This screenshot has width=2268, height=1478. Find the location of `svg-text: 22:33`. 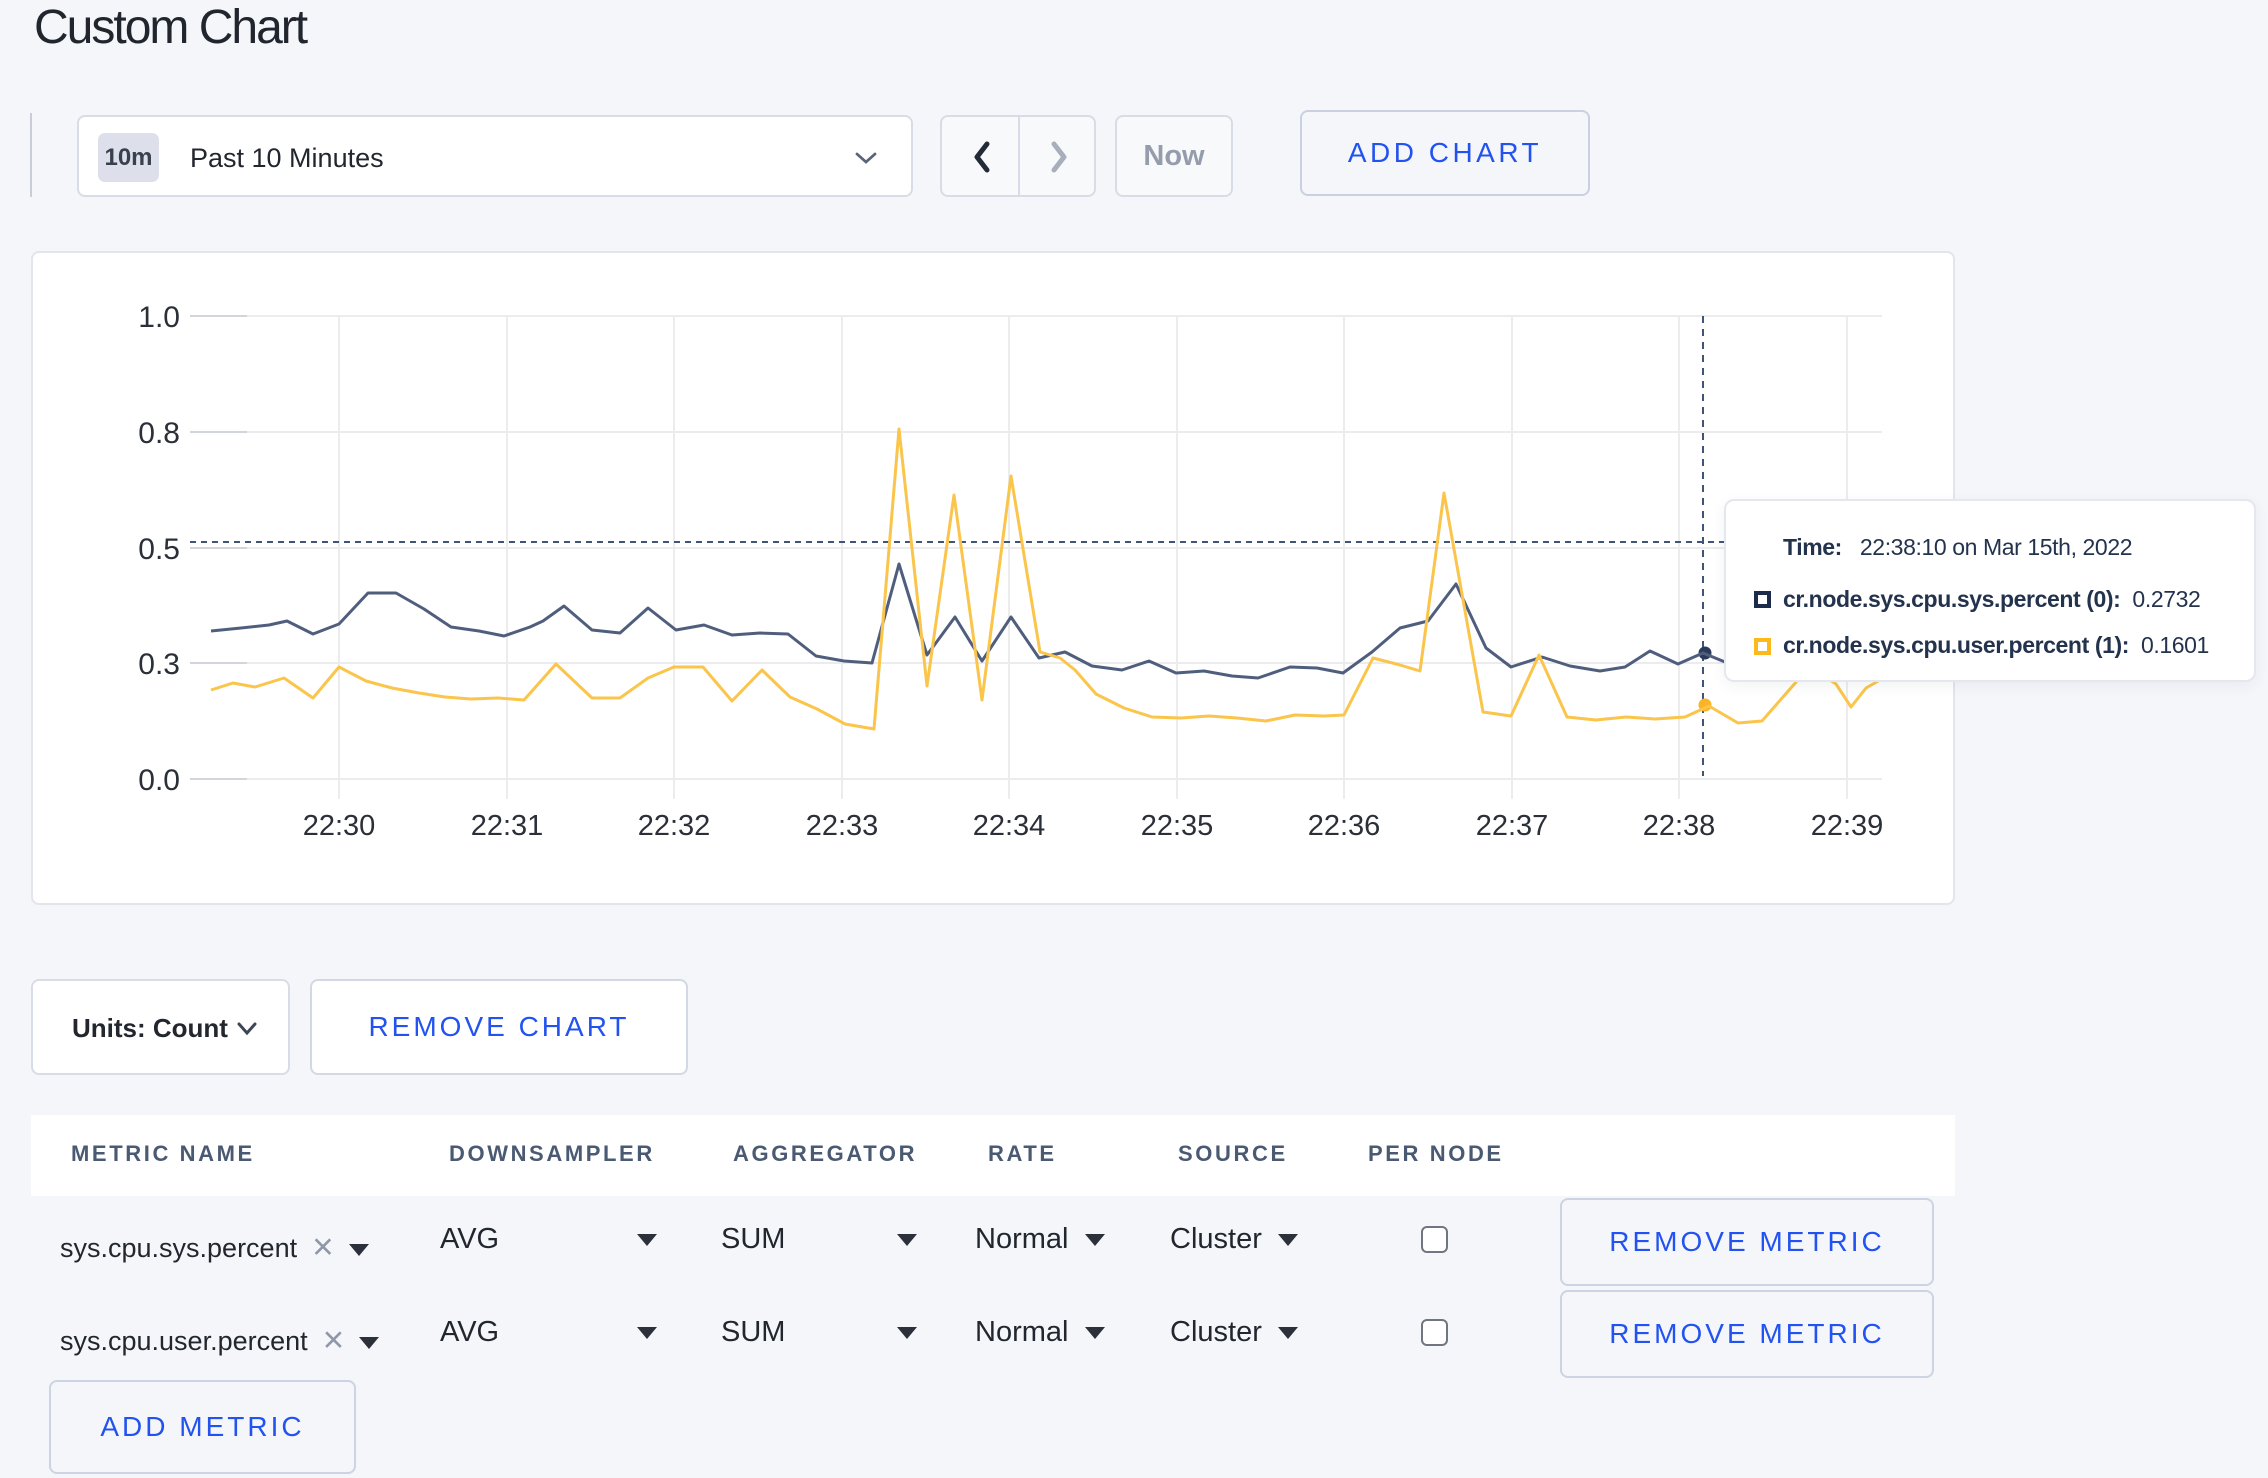

svg-text: 22:33 is located at coordinates (842, 826).